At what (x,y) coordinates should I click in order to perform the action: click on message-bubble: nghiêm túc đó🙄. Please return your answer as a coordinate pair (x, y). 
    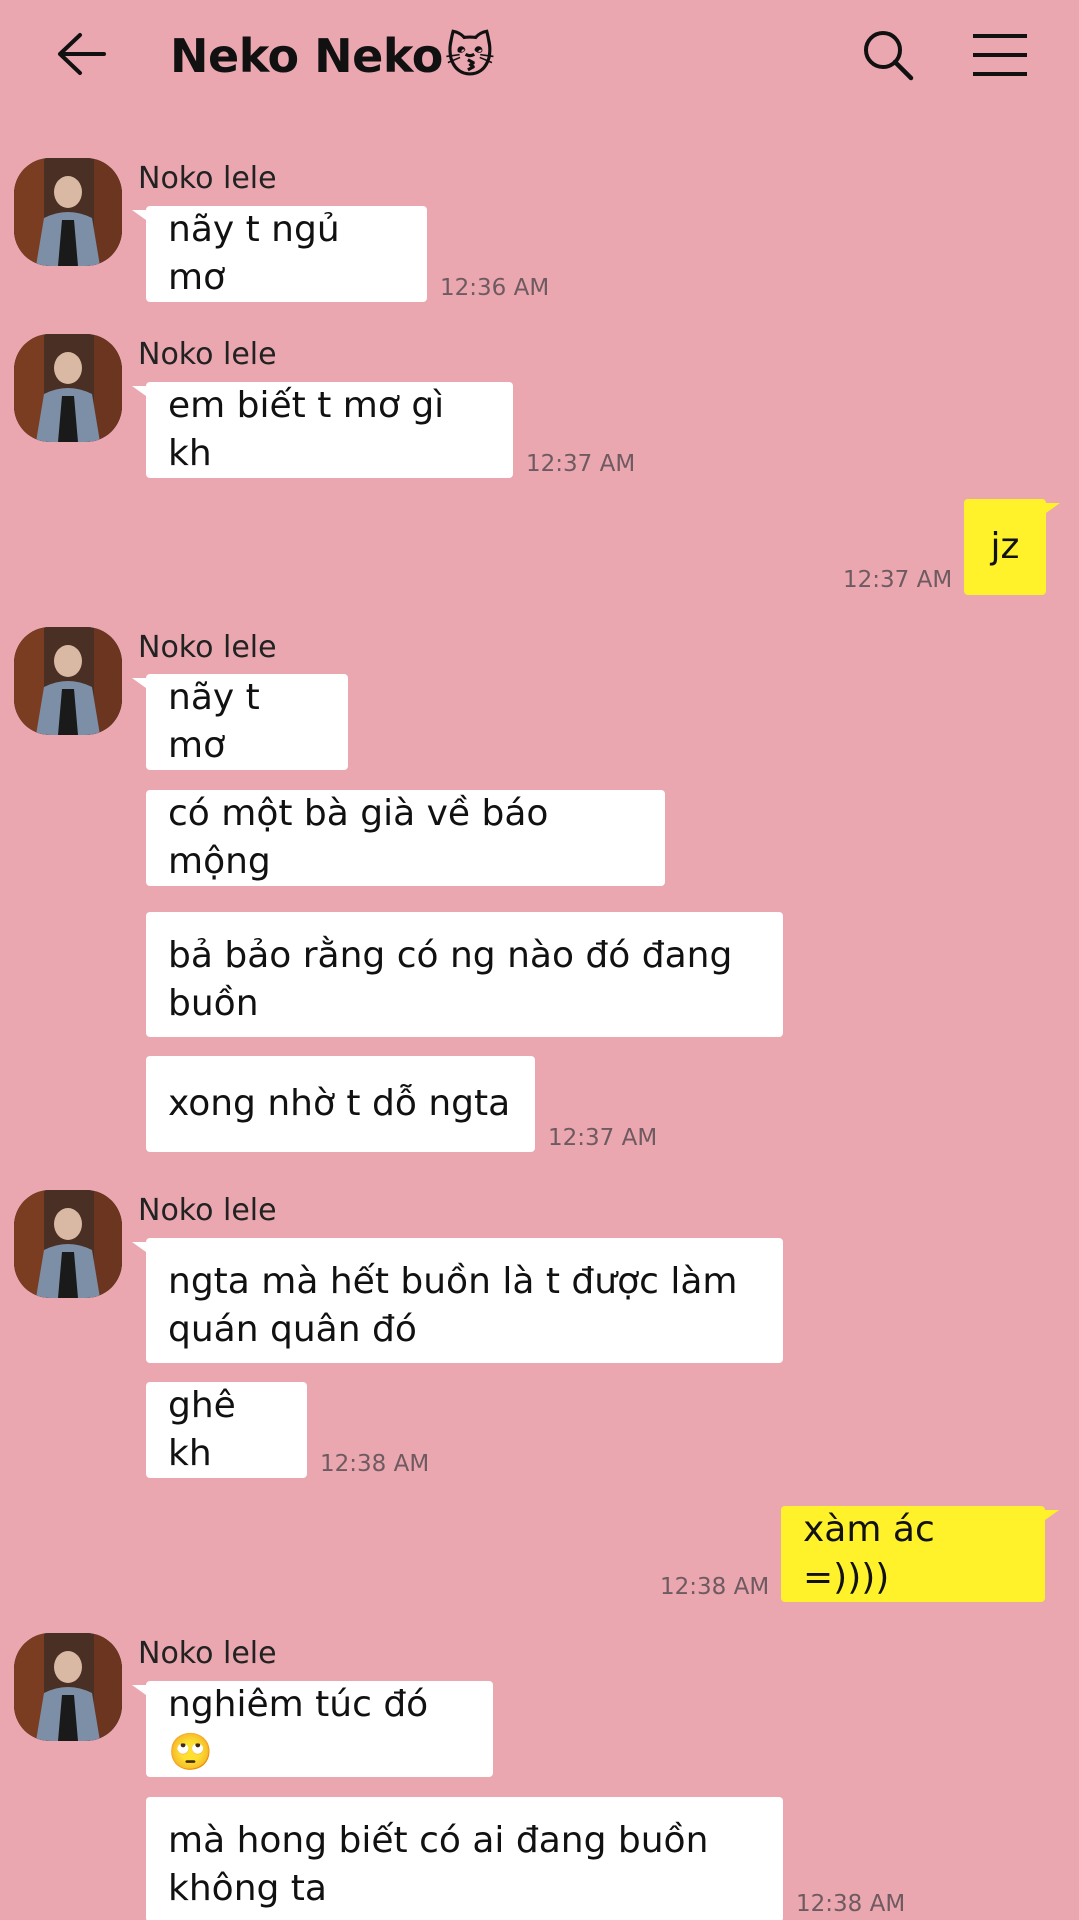
    Looking at the image, I should click on (312, 1729).